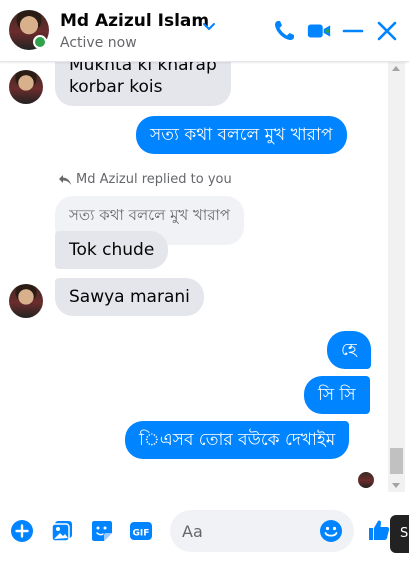  Describe the element at coordinates (331, 531) in the screenshot. I see `emoji-icon` at that location.